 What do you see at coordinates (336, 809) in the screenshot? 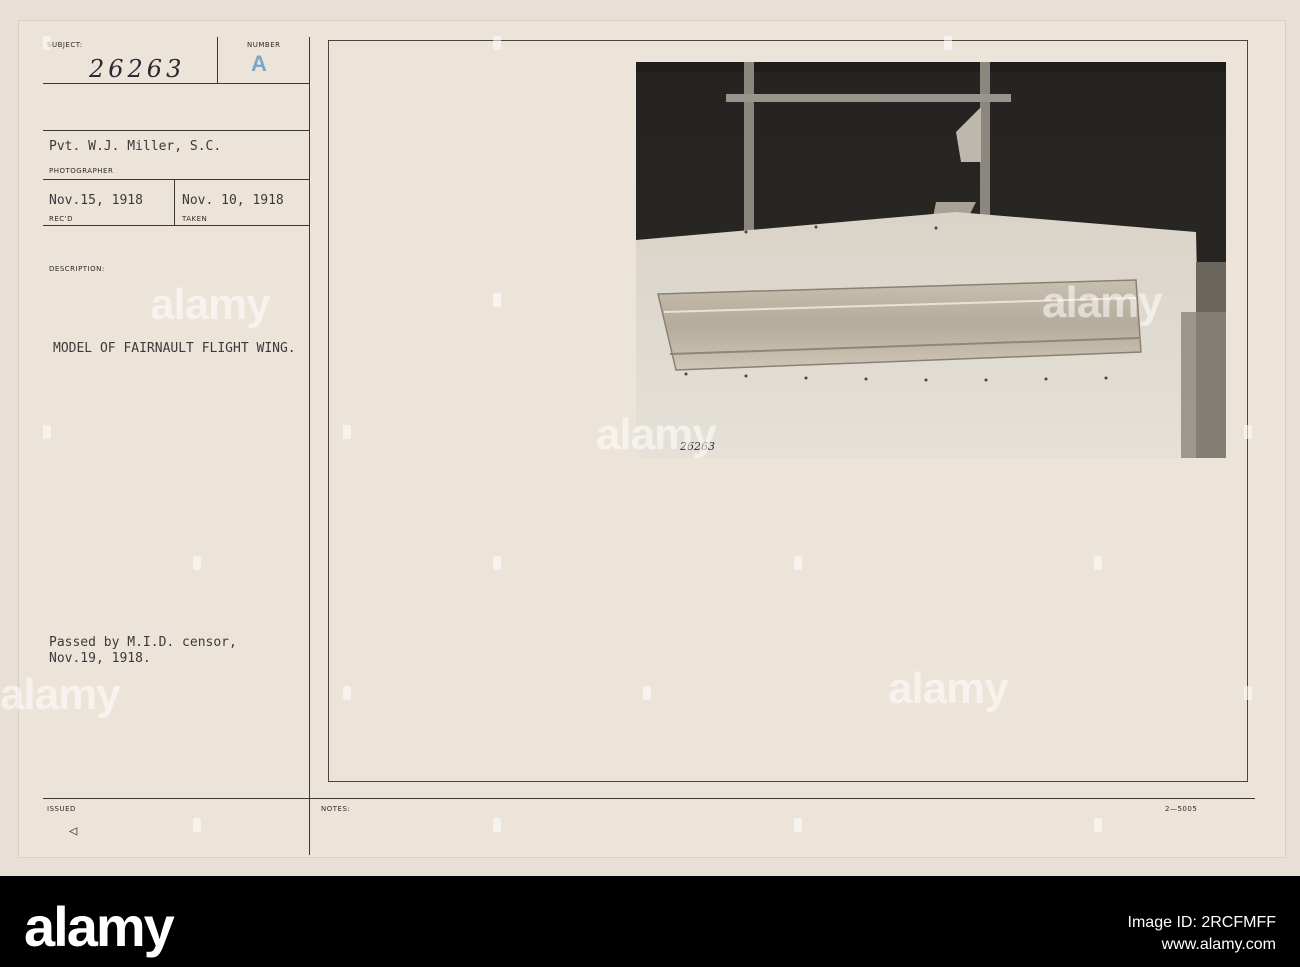
I see `notes-label: NOTES:` at bounding box center [336, 809].